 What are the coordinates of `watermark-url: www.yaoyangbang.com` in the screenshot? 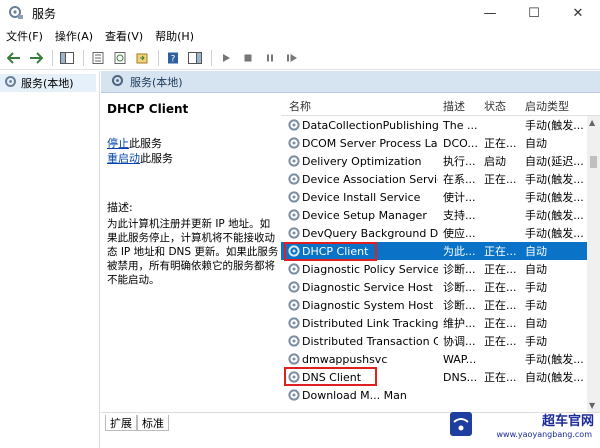 It's located at (544, 434).